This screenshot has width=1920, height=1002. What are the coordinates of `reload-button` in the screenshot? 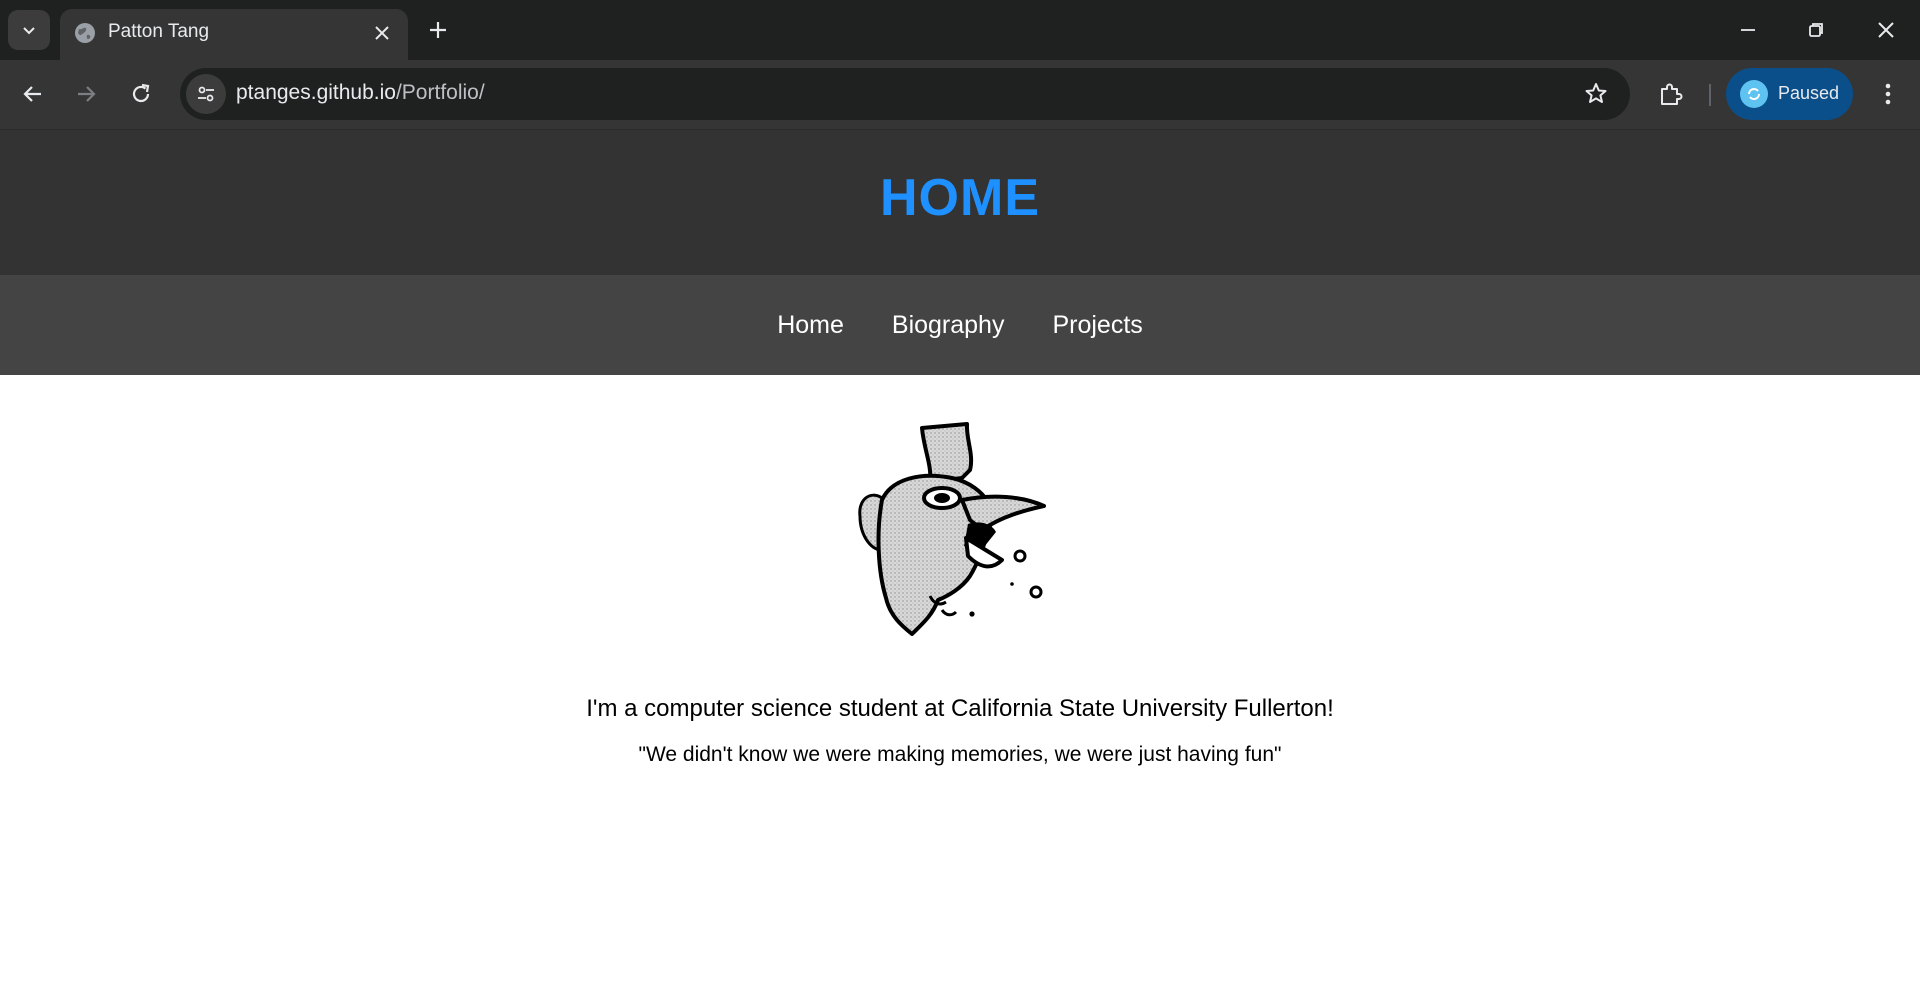 It's located at (141, 94).